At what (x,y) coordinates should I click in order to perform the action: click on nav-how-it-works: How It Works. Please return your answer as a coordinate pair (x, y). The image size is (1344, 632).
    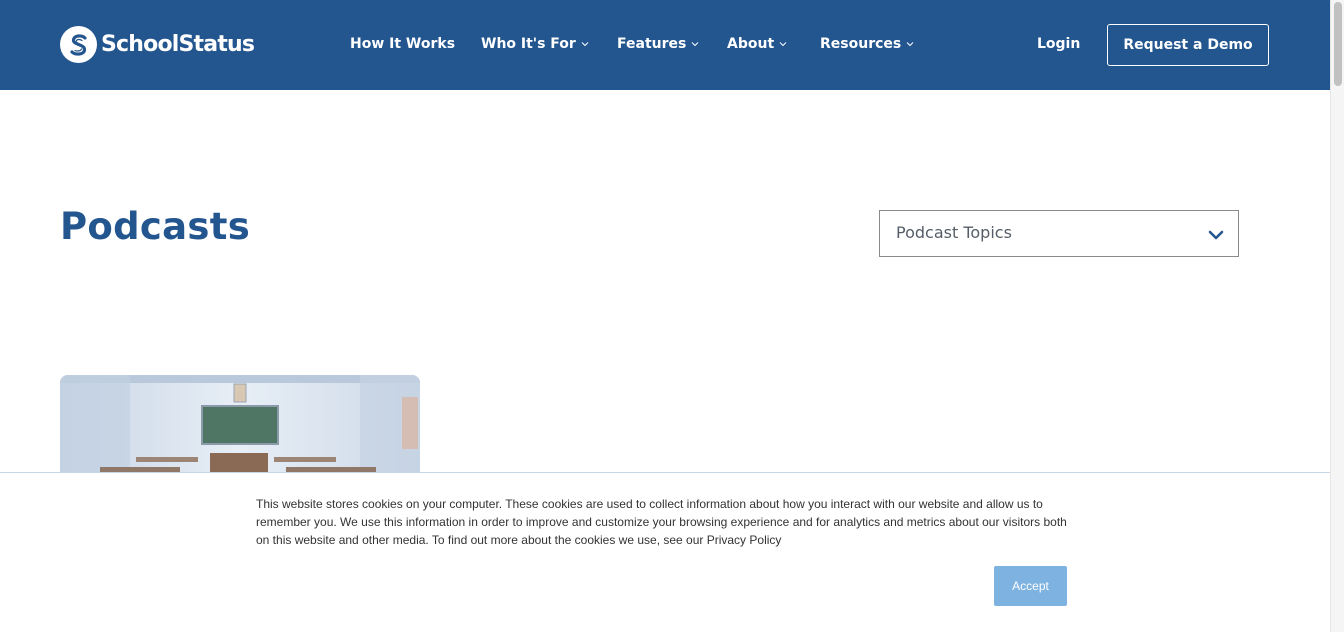
    Looking at the image, I should click on (402, 44).